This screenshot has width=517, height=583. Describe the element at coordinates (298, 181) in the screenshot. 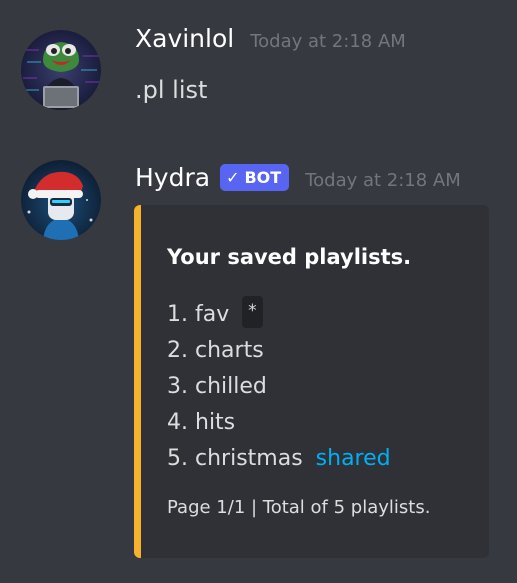

I see `message-header: Hydra ✓ BOT Today at 2:18 AM` at that location.